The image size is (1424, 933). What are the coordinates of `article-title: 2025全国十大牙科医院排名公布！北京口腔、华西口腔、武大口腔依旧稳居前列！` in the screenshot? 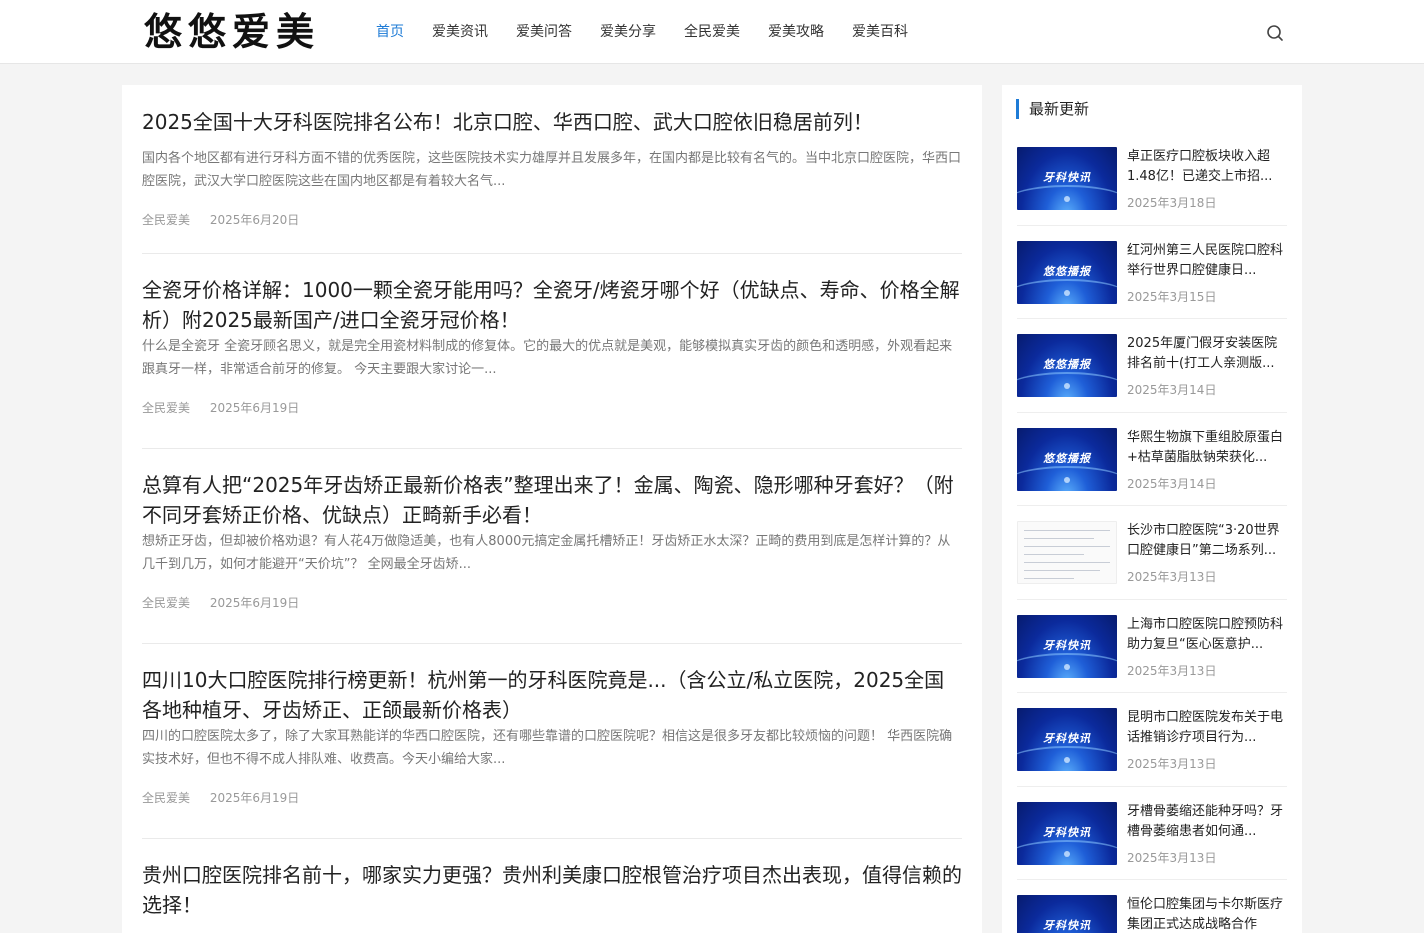 It's located at (552, 127).